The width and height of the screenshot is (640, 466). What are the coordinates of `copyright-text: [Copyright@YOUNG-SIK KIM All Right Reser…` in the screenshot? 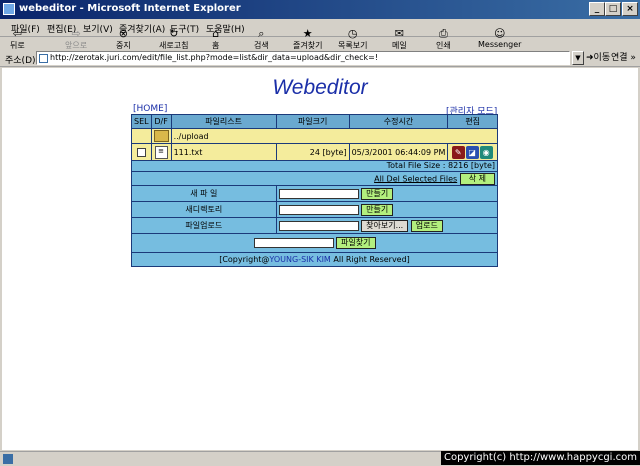 It's located at (314, 259).